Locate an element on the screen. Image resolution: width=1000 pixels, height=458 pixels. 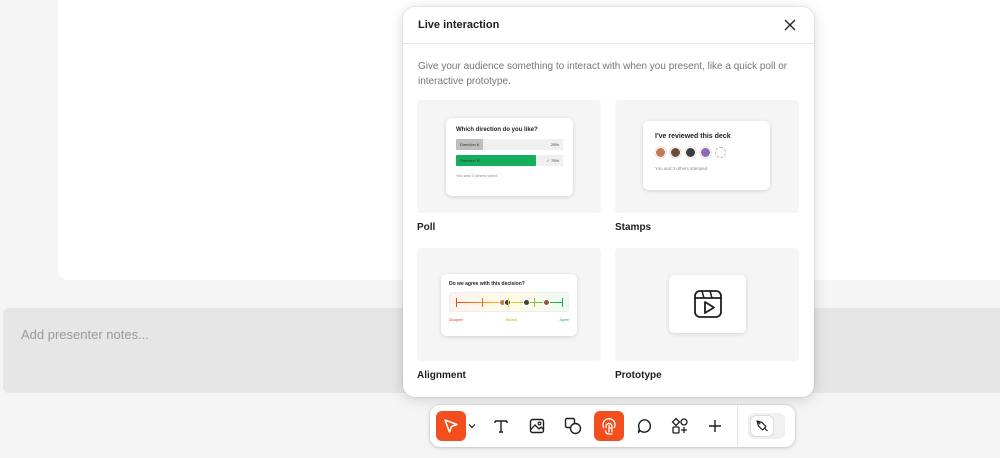
pen-icon is located at coordinates (762, 426).